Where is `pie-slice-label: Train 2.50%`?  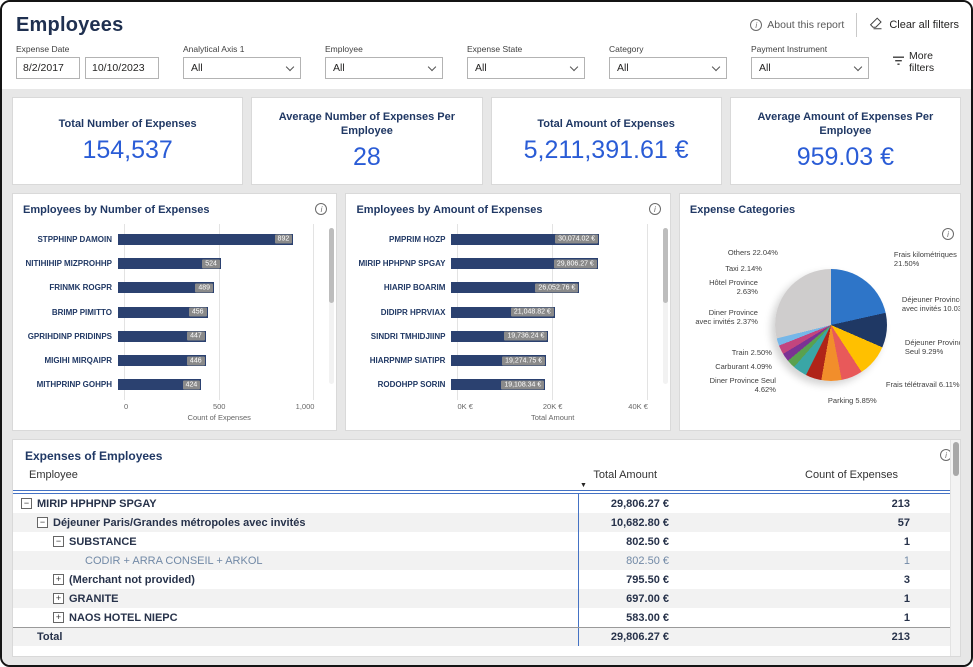 pie-slice-label: Train 2.50% is located at coordinates (751, 352).